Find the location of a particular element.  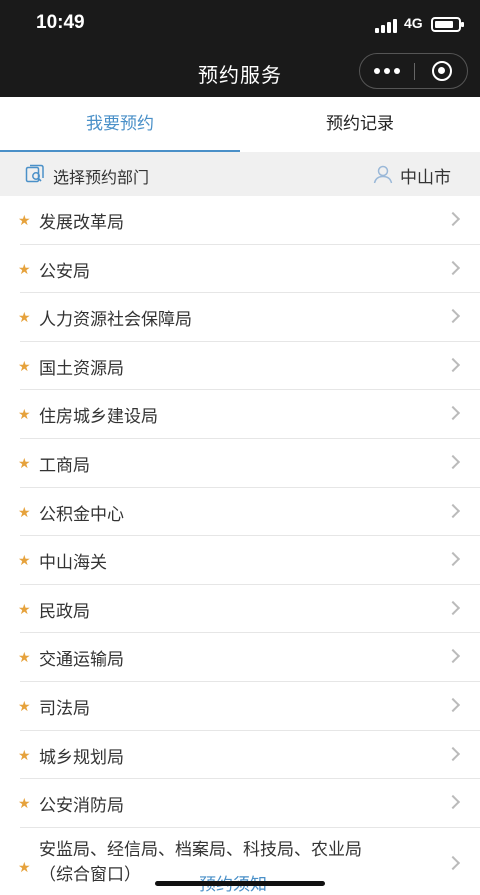

tab-make-appointment: 我要预约 is located at coordinates (120, 124).